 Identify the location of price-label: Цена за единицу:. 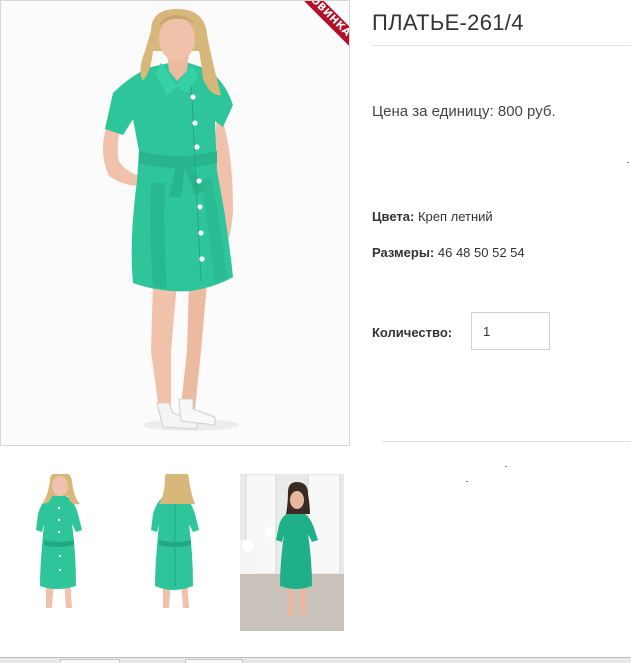
(433, 111).